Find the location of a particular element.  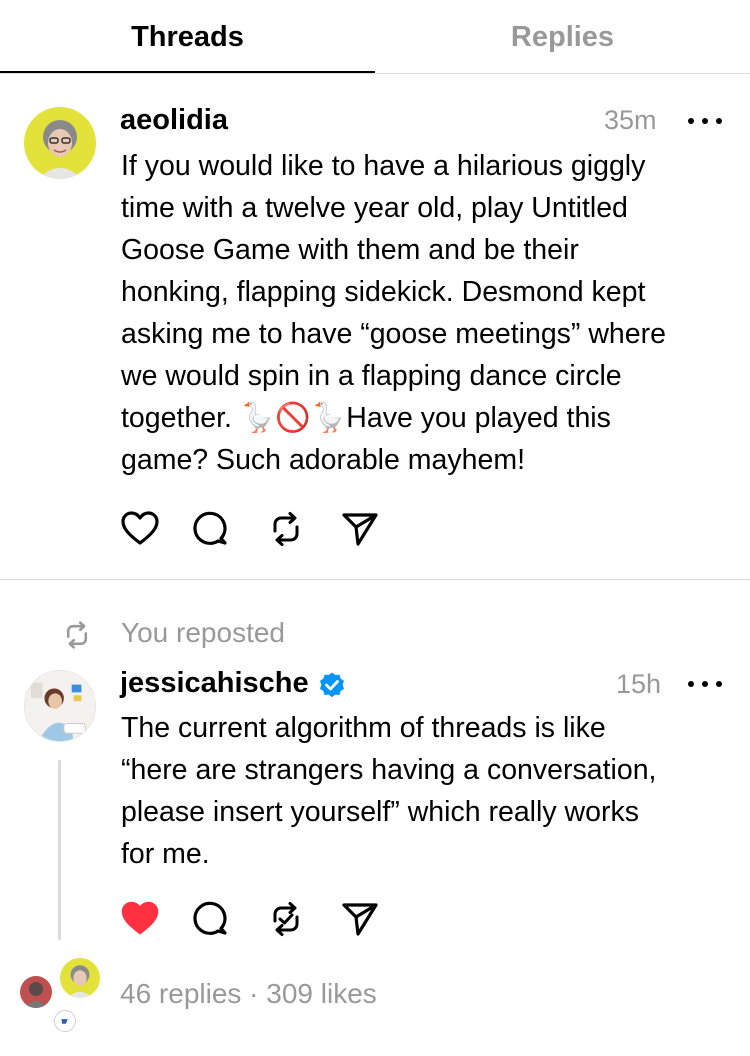

post-time: 15h is located at coordinates (639, 684).